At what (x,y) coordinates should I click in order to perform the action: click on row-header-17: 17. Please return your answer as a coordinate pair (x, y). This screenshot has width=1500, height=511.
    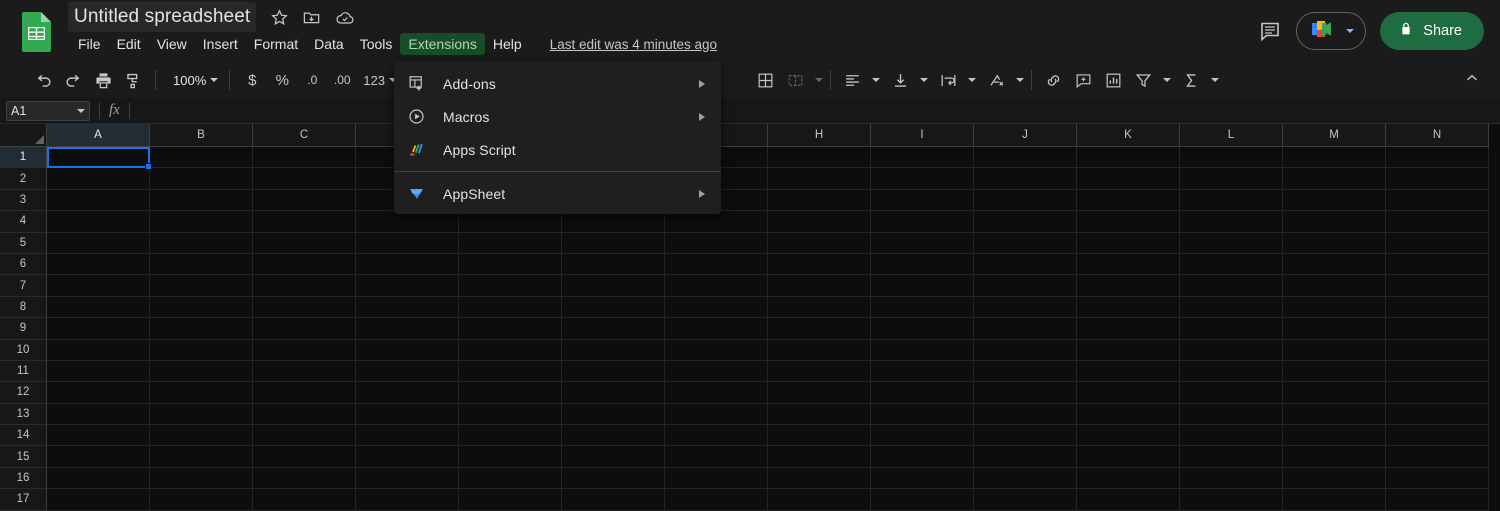
    Looking at the image, I should click on (23, 500).